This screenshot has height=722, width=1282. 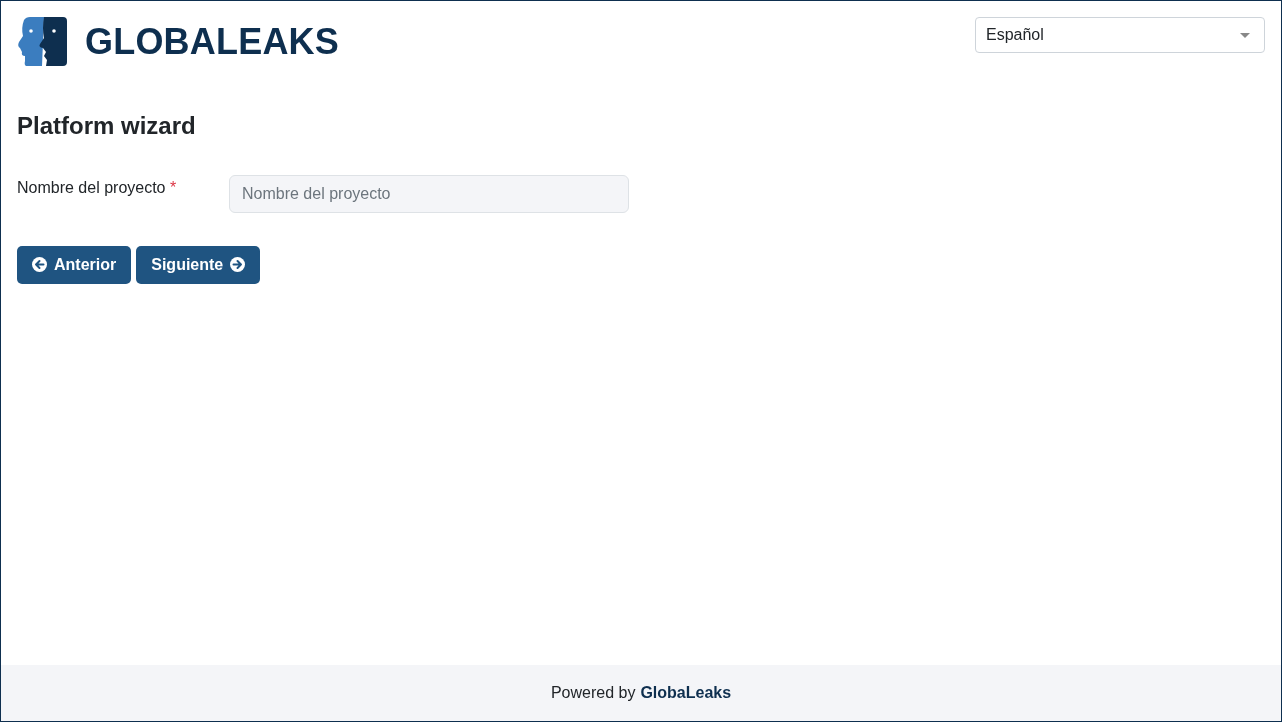 I want to click on previous-button: Anterior, so click(x=74, y=264).